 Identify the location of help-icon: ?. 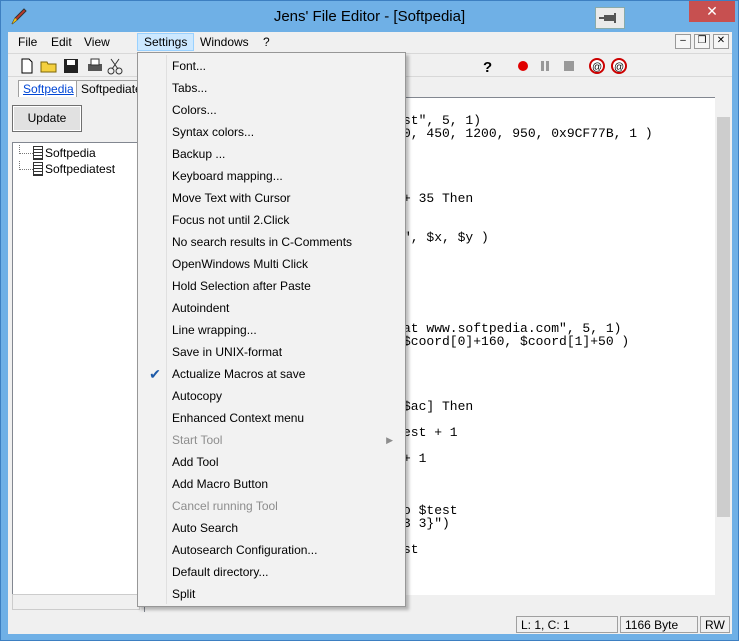
(487, 66).